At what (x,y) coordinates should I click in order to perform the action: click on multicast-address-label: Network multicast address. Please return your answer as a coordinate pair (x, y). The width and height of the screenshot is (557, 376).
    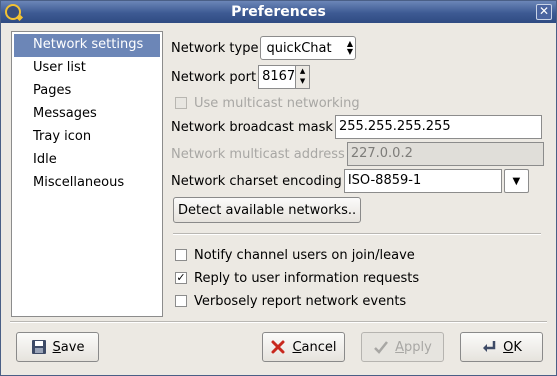
    Looking at the image, I should click on (258, 154).